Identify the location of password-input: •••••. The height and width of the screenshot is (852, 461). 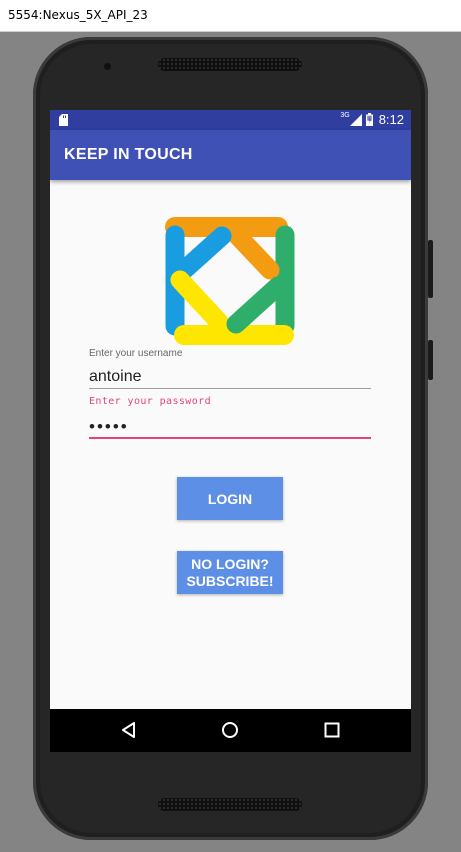
(230, 427).